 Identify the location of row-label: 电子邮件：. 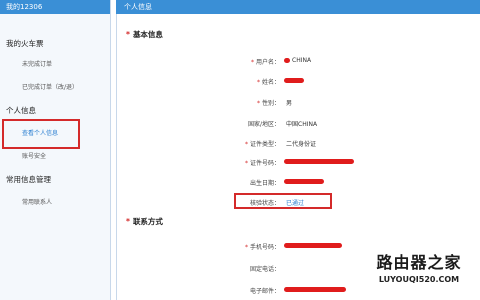
(264, 291).